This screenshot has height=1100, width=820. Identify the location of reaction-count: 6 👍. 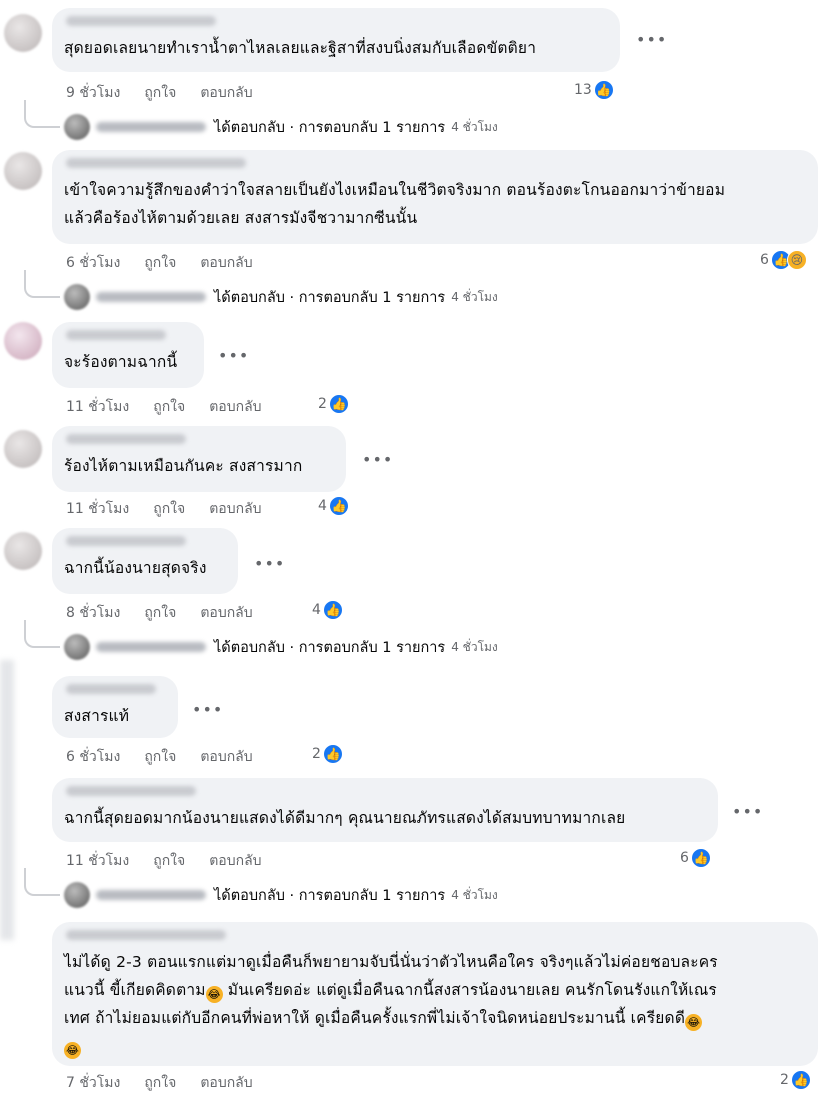
(695, 858).